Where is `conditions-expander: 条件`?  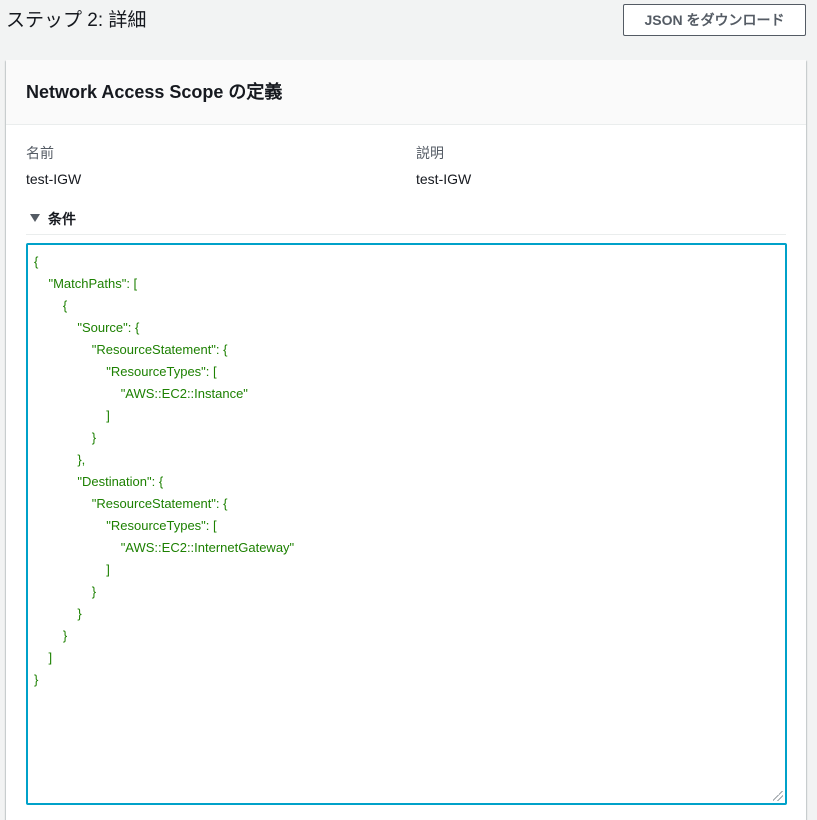
conditions-expander: 条件 is located at coordinates (406, 221).